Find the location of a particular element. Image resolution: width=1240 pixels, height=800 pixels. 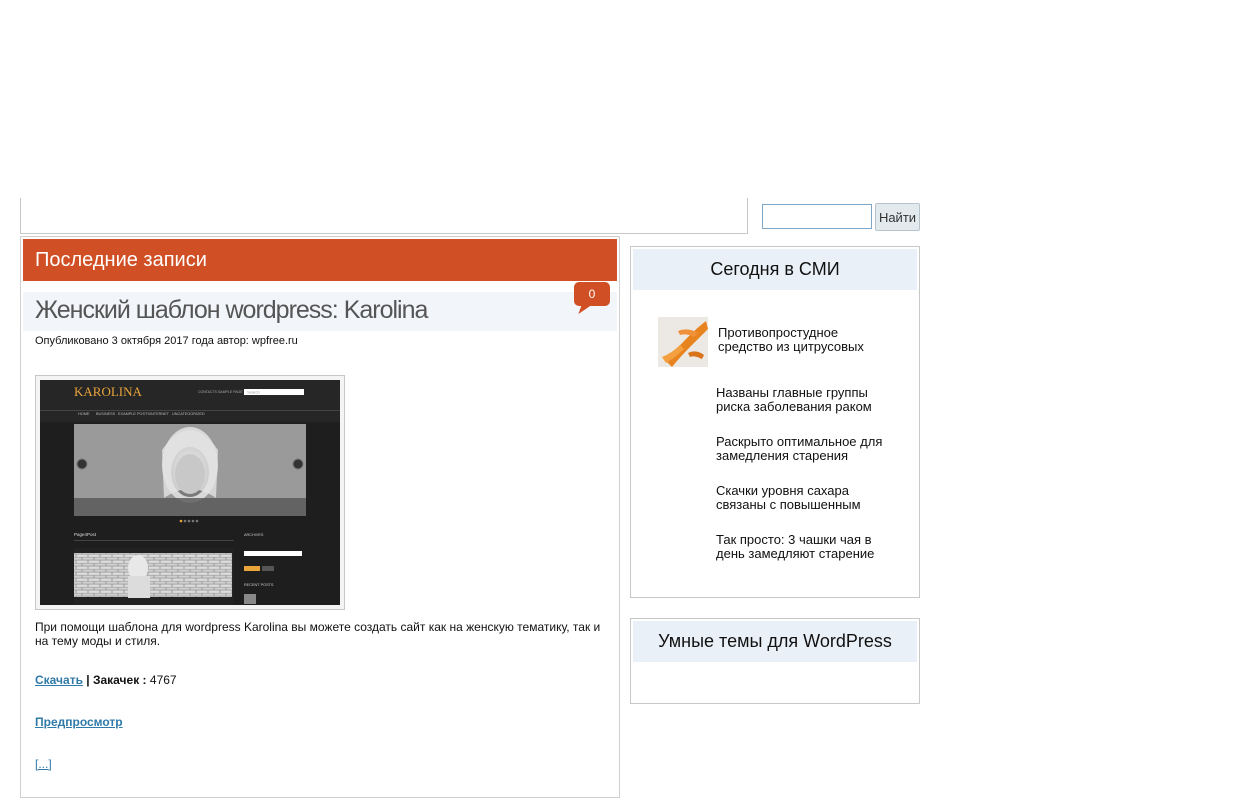

download-line: Скачать | Закачек : 4767 is located at coordinates (106, 680).